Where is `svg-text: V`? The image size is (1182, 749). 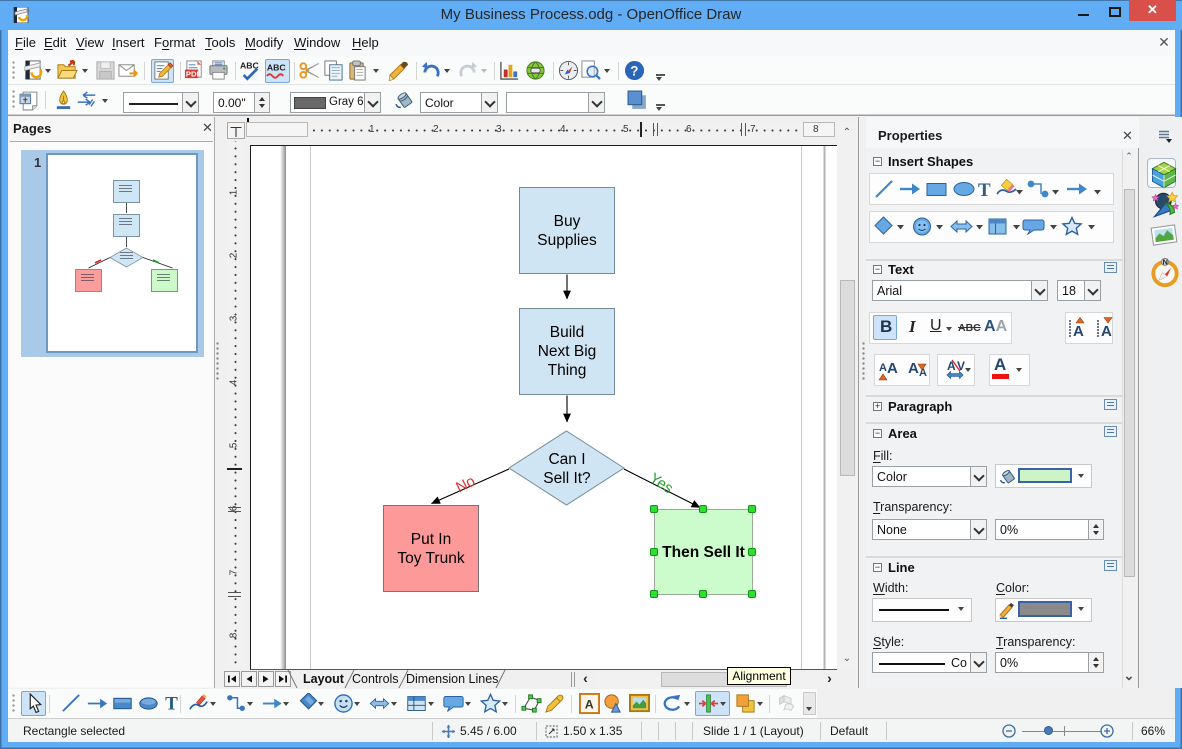 svg-text: V is located at coordinates (961, 366).